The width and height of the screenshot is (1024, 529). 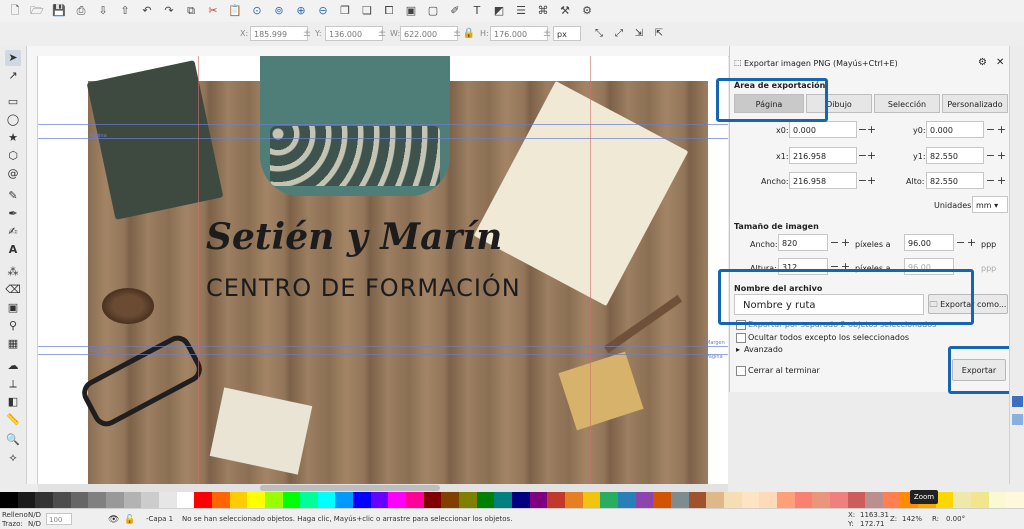 What do you see at coordinates (307, 33) in the screenshot?
I see `x-stepper: ±` at bounding box center [307, 33].